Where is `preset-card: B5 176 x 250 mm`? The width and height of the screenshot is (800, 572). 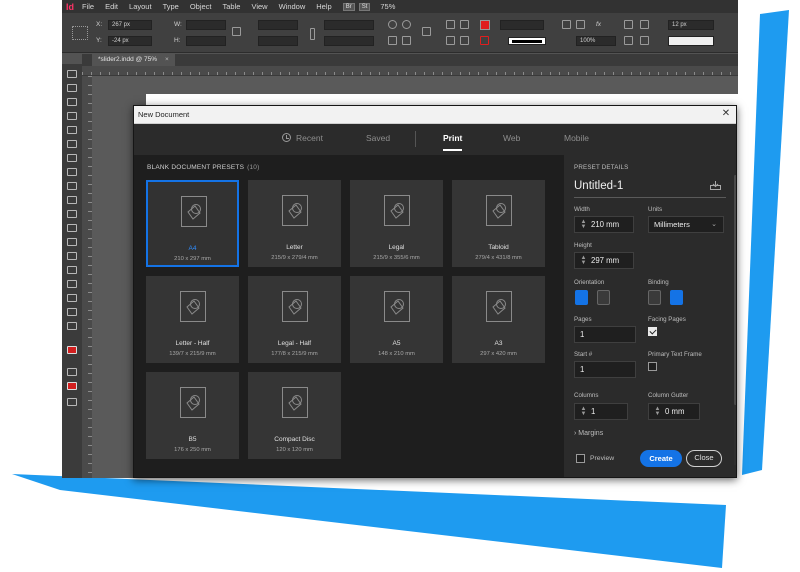 preset-card: B5 176 x 250 mm is located at coordinates (192, 415).